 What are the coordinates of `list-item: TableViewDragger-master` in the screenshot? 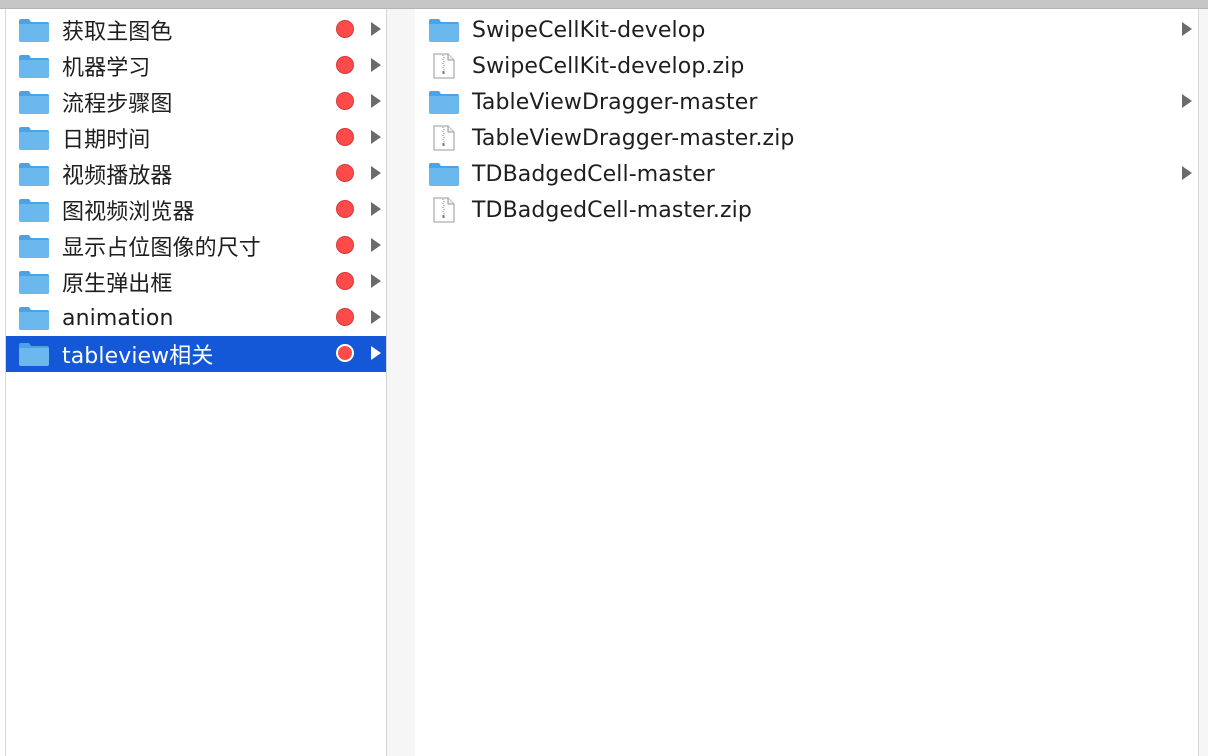 It's located at (806, 102).